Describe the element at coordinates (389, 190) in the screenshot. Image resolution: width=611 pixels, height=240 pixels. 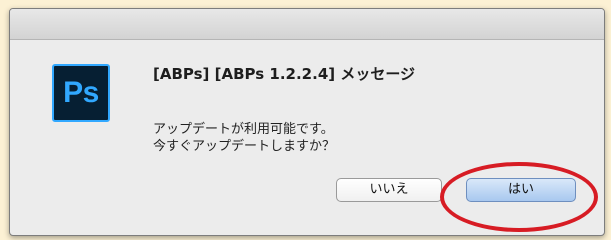
I see `no-button: いいえ` at that location.